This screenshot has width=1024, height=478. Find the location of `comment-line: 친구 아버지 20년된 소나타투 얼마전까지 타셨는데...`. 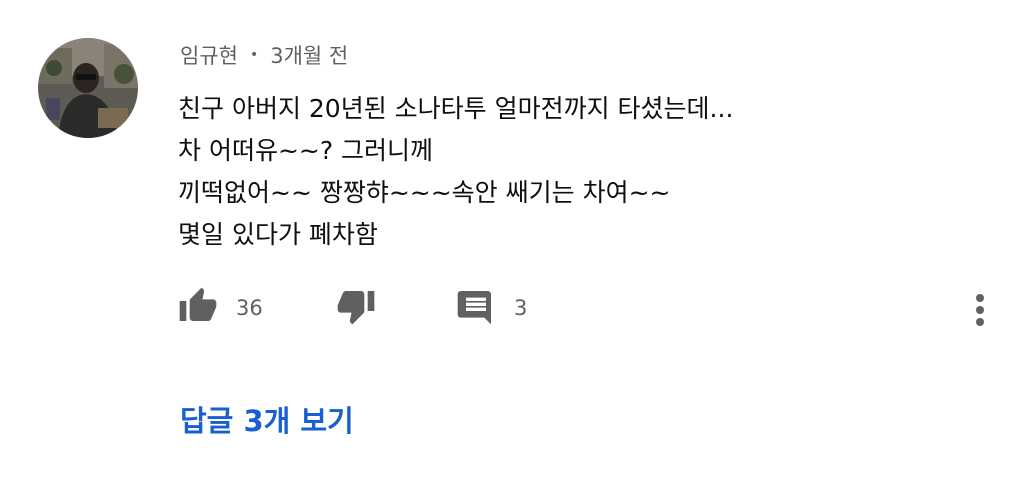

comment-line: 친구 아버지 20년된 소나타투 얼마전까지 타셨는데... is located at coordinates (456, 108).